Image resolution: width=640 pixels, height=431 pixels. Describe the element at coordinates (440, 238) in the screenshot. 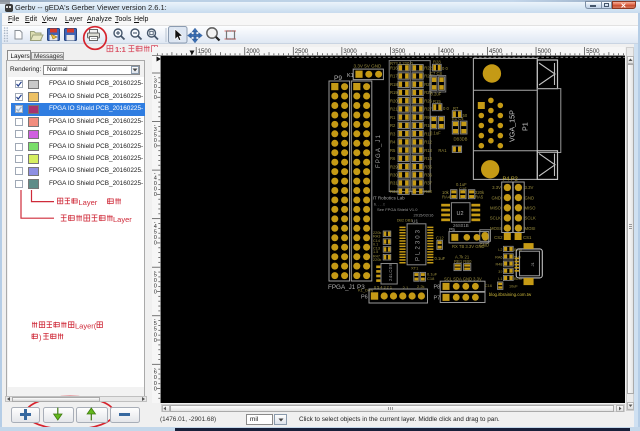

I see `svg-text: C12` at that location.